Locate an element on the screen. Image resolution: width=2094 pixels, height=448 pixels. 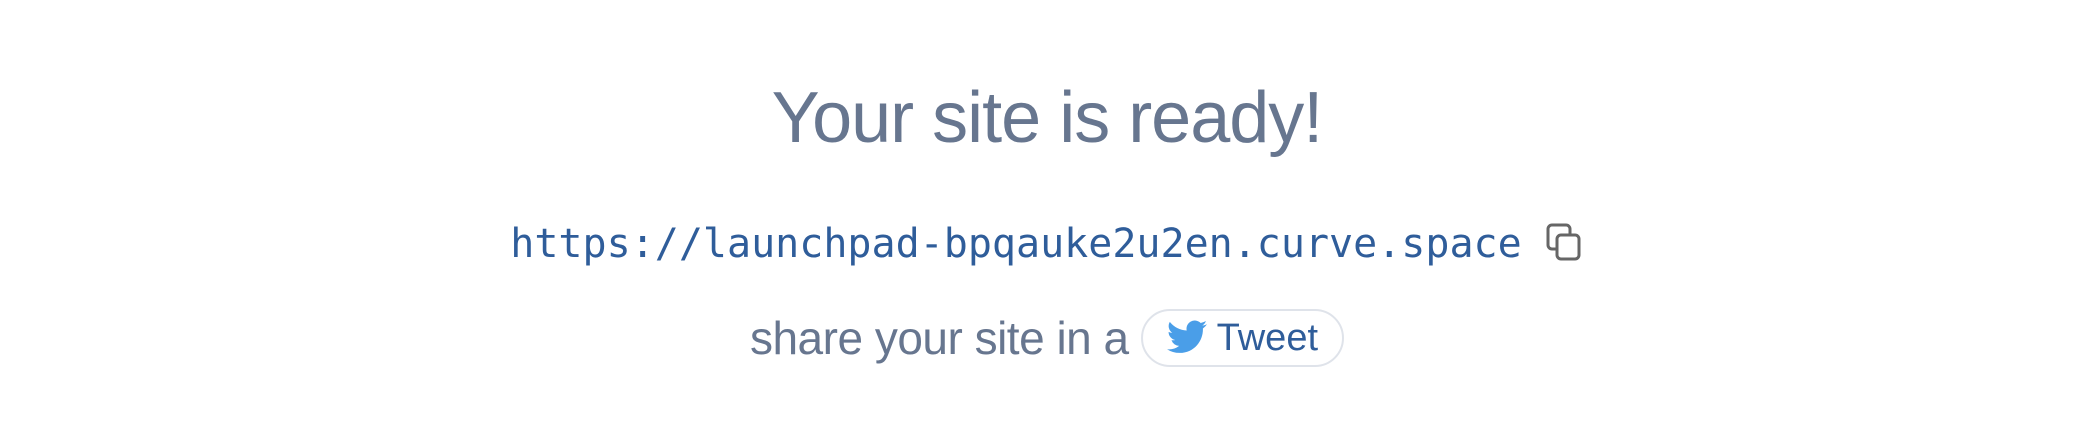
page-title: Your site is ready! is located at coordinates (1047, 118).